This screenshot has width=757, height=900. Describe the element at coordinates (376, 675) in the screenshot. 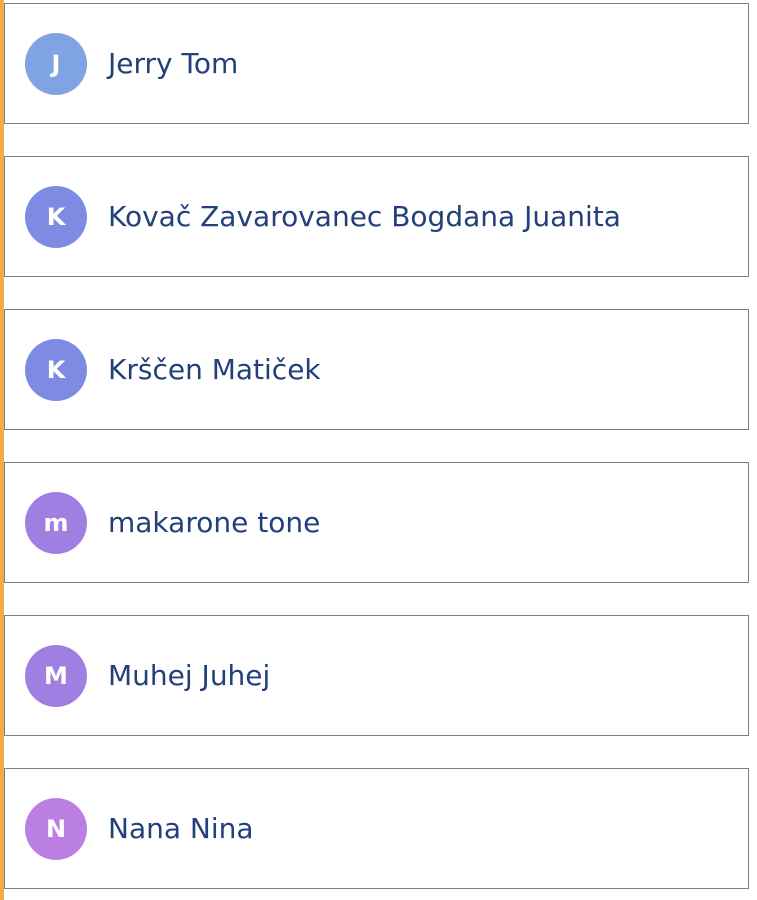

I see `contact-item: M Muhej Juhej` at that location.